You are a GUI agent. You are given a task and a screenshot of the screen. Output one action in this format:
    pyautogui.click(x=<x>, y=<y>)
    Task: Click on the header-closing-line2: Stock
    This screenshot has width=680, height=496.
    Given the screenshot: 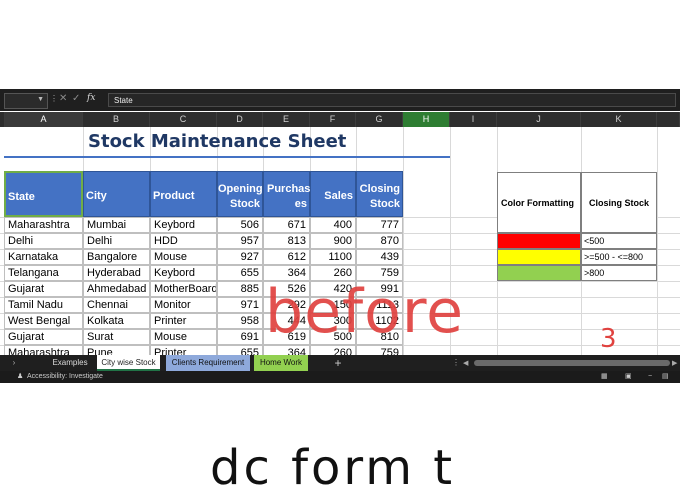 What is the action you would take?
    pyautogui.click(x=385, y=204)
    